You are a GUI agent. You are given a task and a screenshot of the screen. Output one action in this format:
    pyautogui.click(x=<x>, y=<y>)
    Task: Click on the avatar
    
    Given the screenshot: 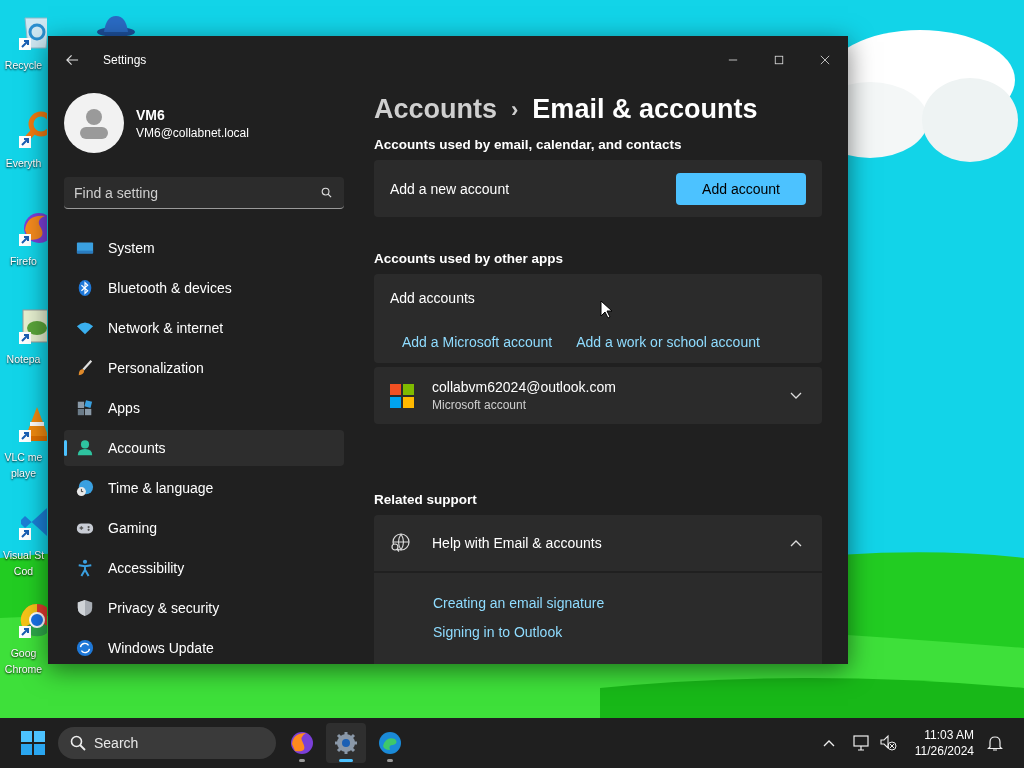 What is the action you would take?
    pyautogui.click(x=94, y=123)
    